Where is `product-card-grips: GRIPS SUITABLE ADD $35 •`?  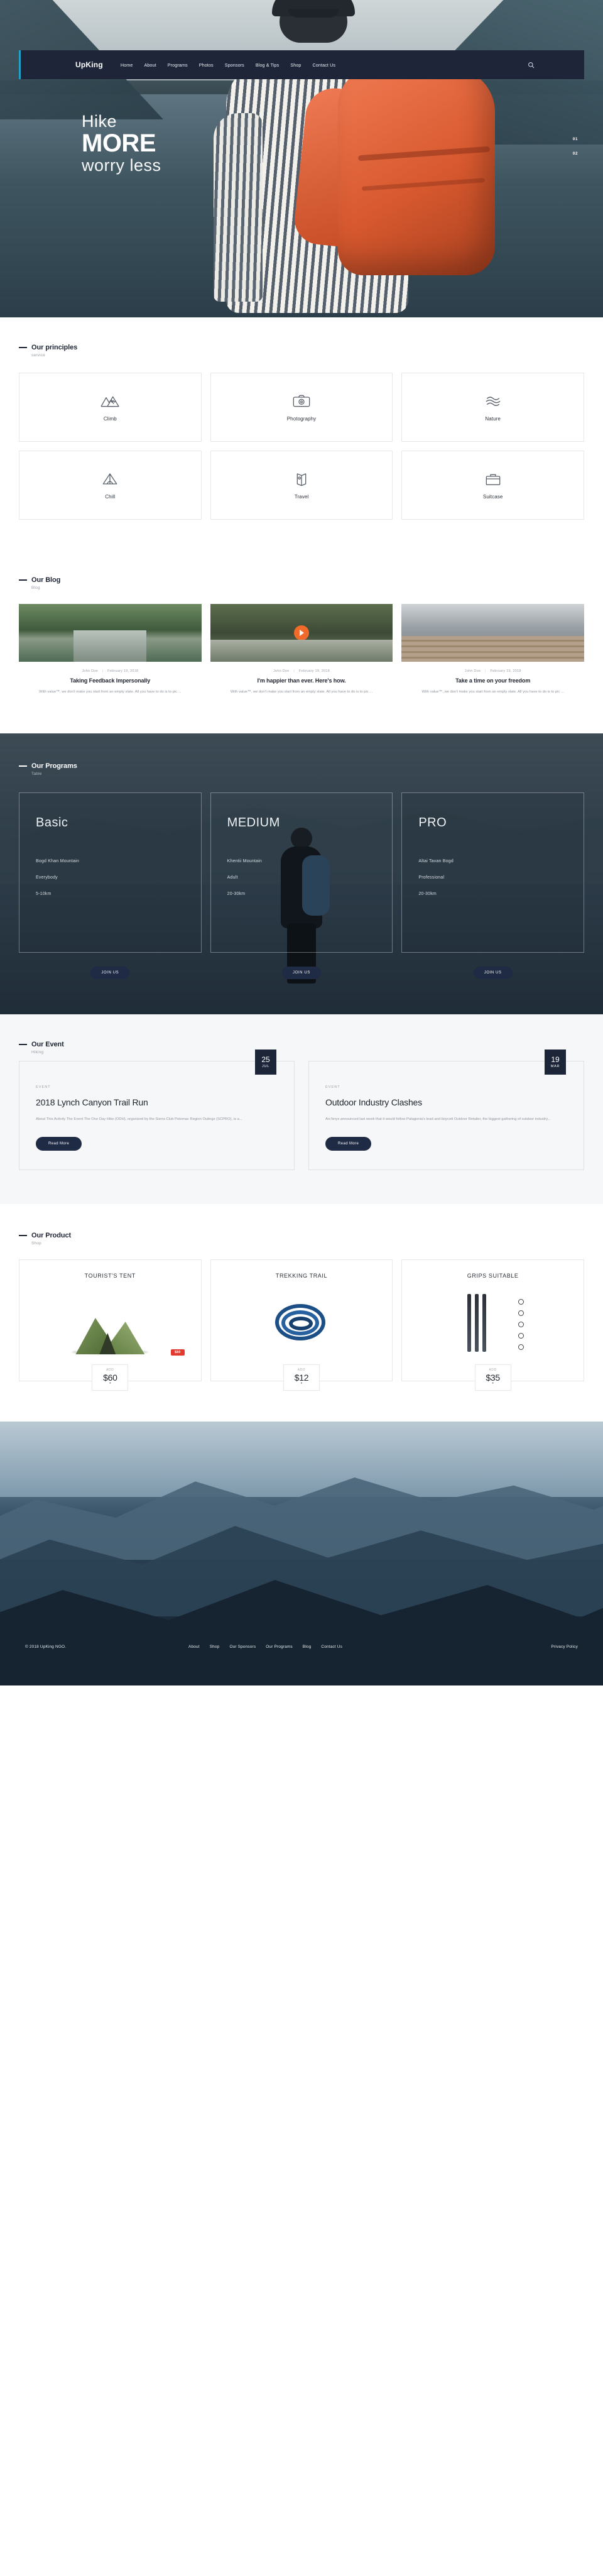 product-card-grips: GRIPS SUITABLE ADD $35 • is located at coordinates (493, 1325).